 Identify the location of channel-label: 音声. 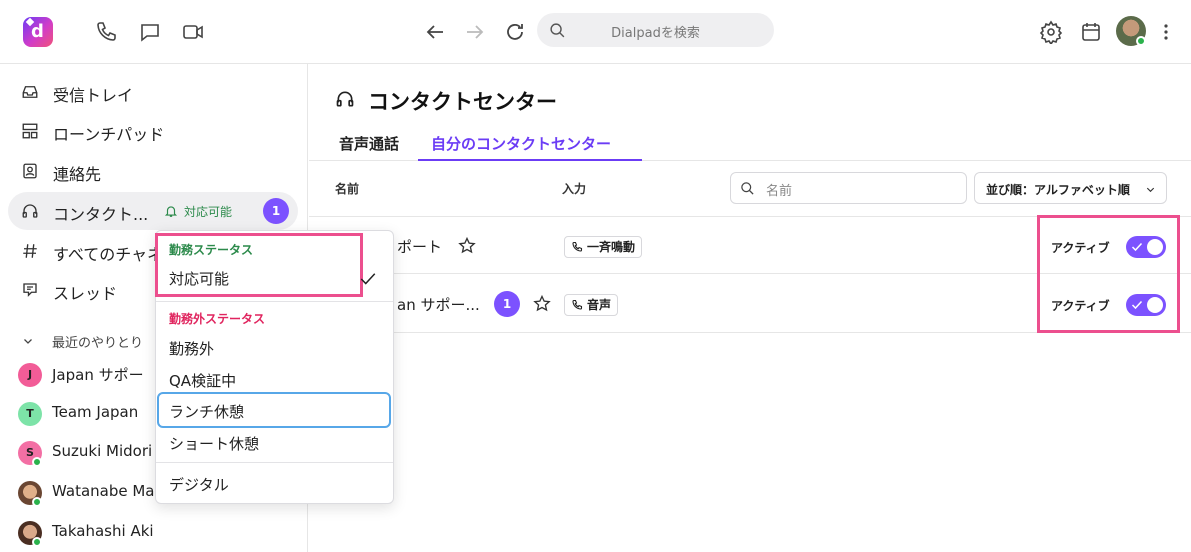
(599, 305).